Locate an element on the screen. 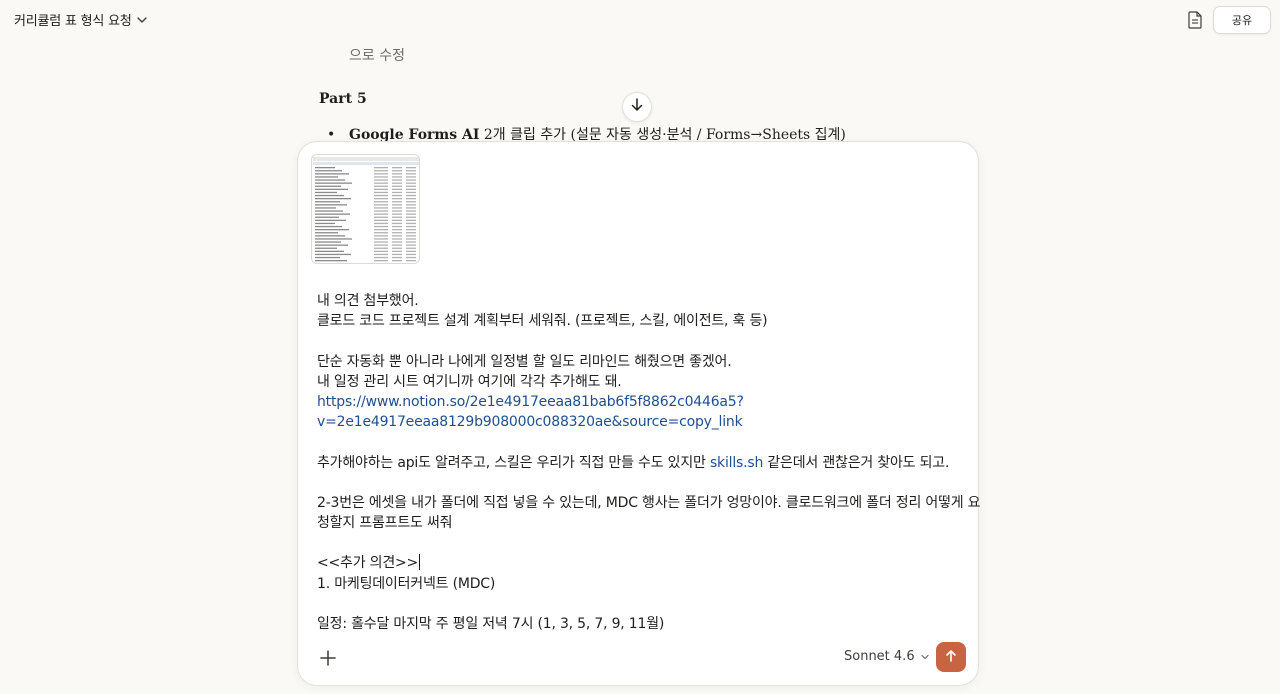  spreadsheet-thumbnail-icon is located at coordinates (365, 209).